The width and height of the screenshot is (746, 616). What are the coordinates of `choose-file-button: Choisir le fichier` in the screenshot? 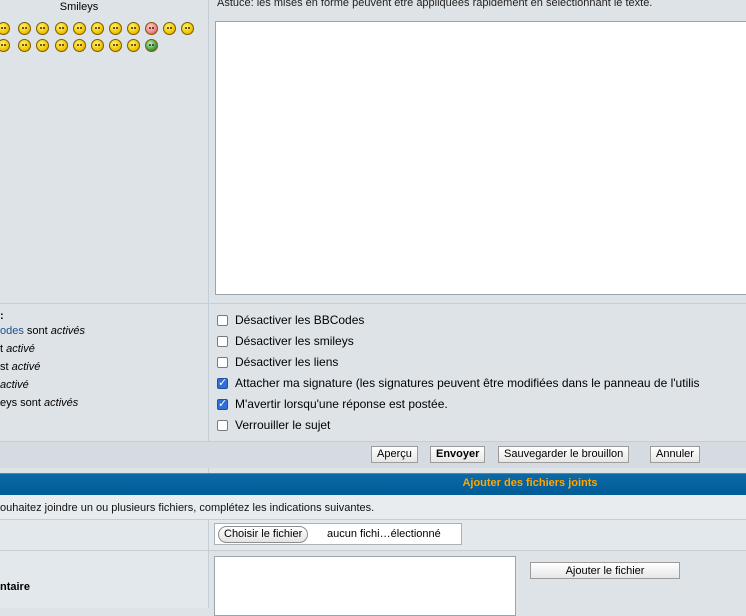 It's located at (263, 534).